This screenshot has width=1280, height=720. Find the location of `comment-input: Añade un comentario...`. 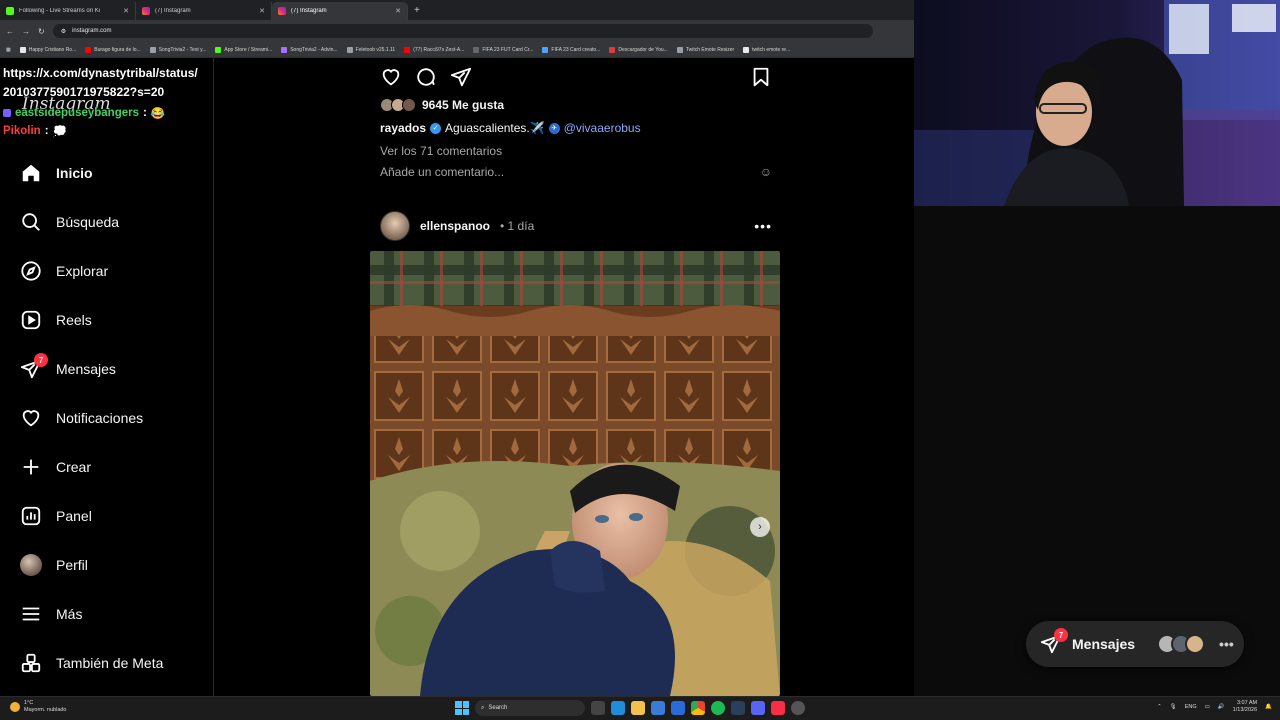

comment-input: Añade un comentario... is located at coordinates (442, 172).